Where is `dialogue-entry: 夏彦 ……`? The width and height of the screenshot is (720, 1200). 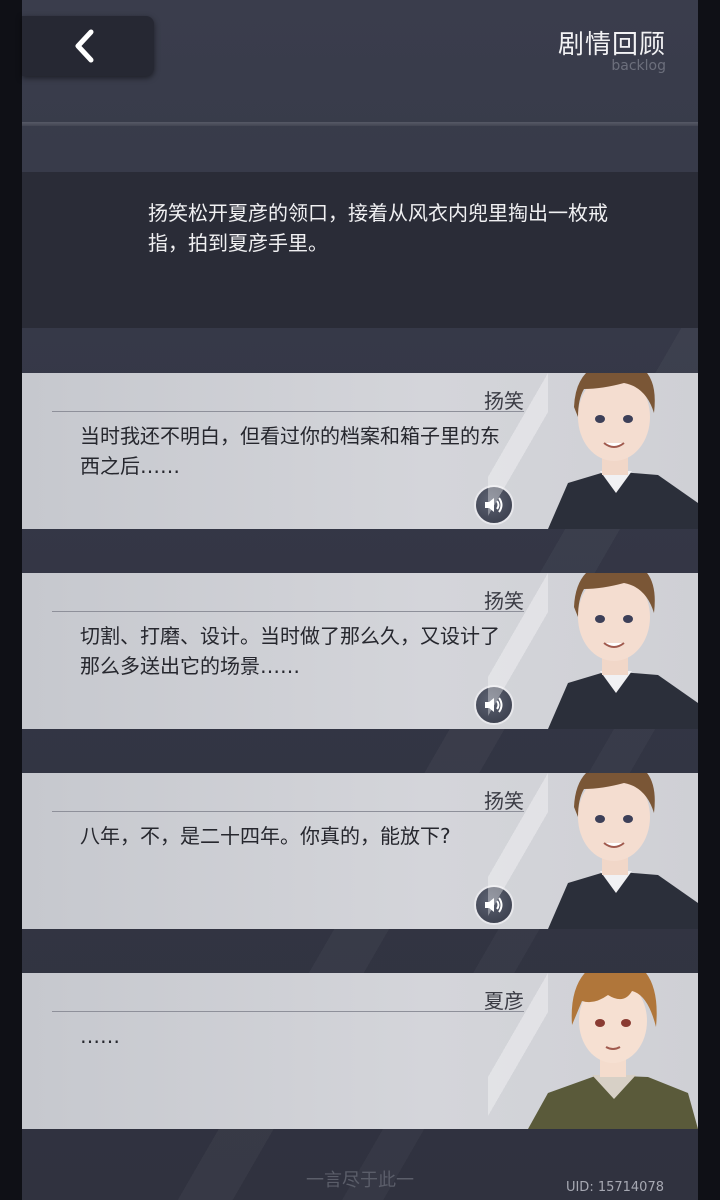 dialogue-entry: 夏彦 …… is located at coordinates (360, 1051).